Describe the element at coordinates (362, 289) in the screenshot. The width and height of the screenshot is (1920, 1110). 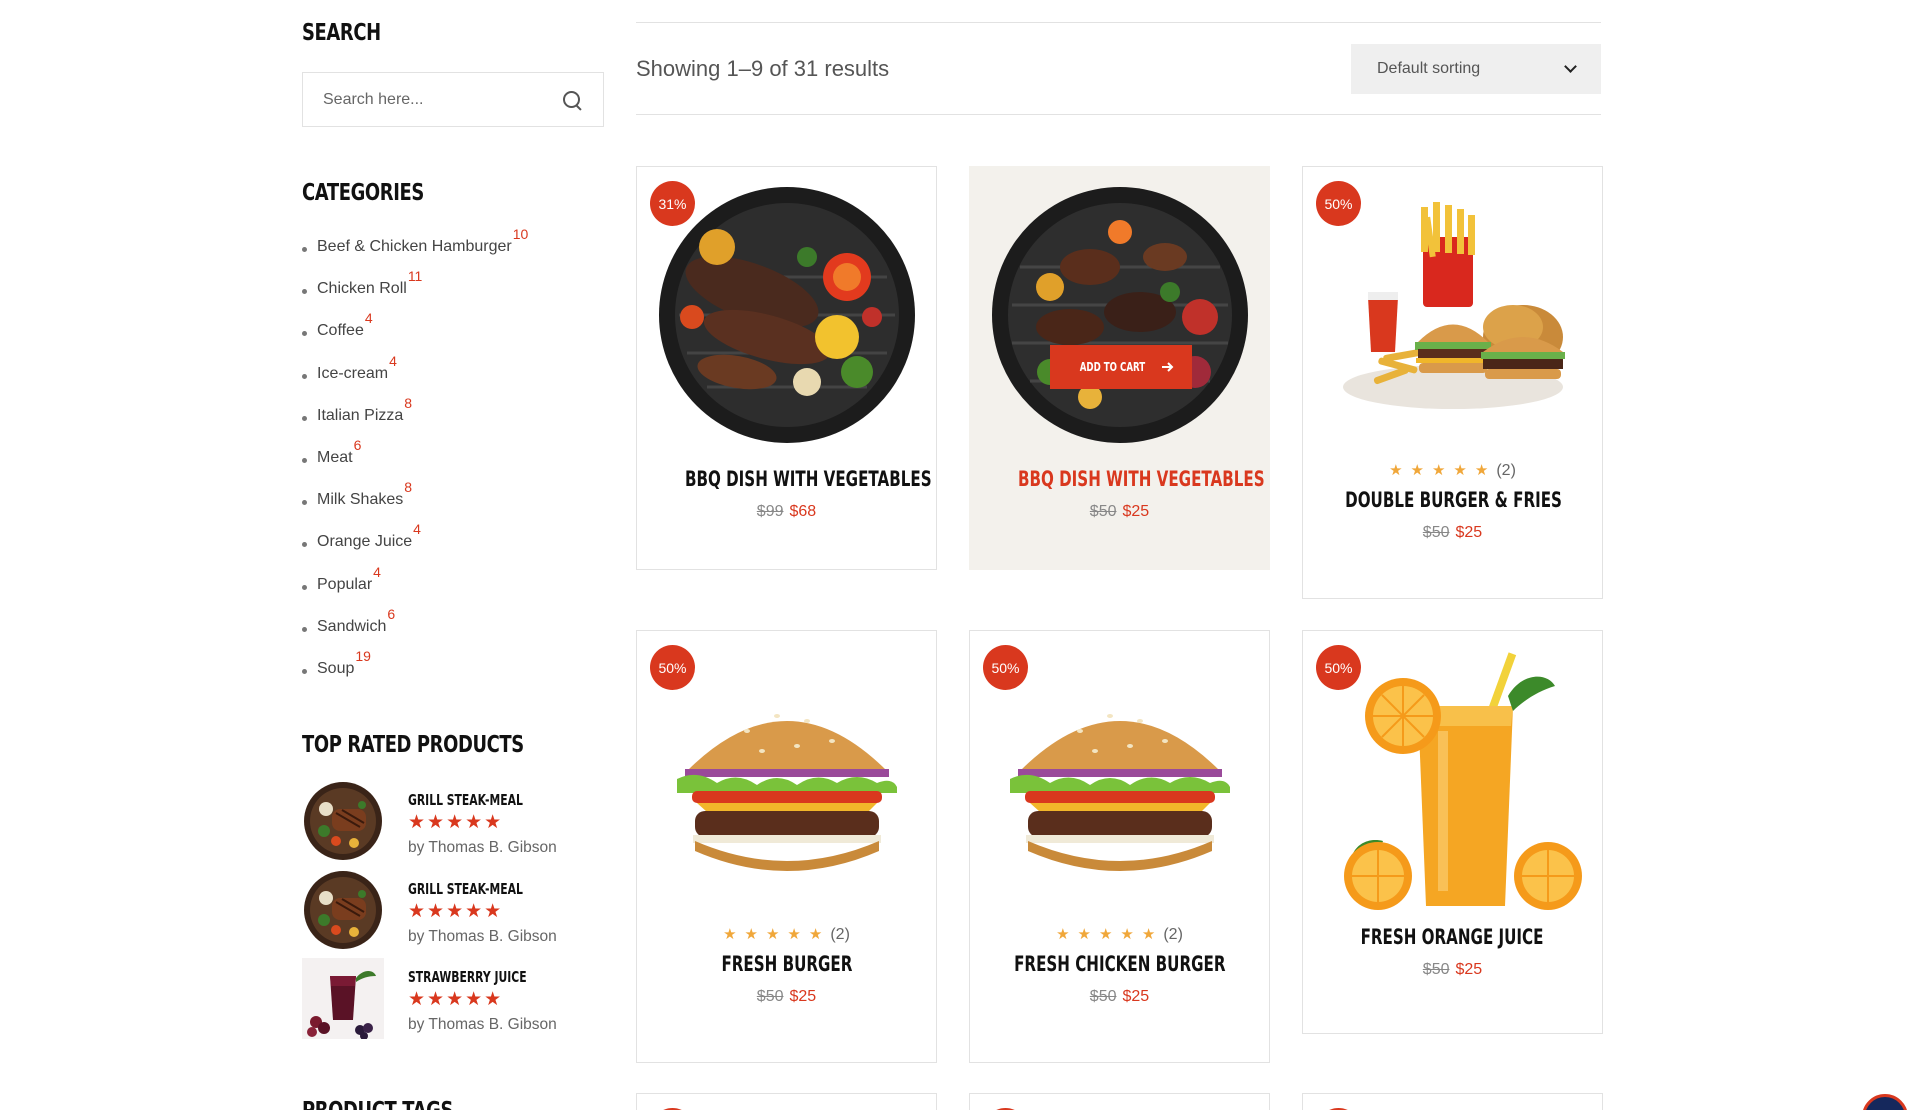
I see `category-label: Chicken Roll` at that location.